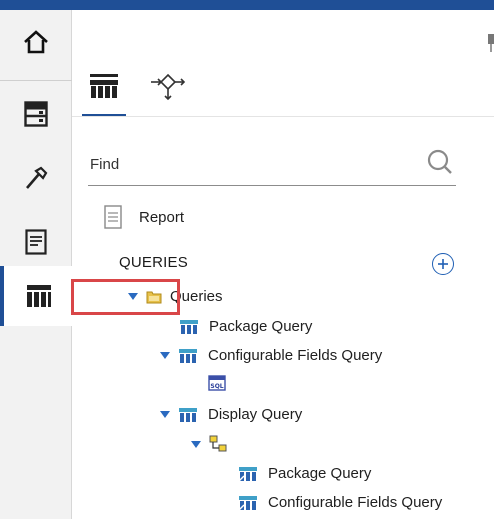  Describe the element at coordinates (283, 116) in the screenshot. I see `tabs-divider` at that location.